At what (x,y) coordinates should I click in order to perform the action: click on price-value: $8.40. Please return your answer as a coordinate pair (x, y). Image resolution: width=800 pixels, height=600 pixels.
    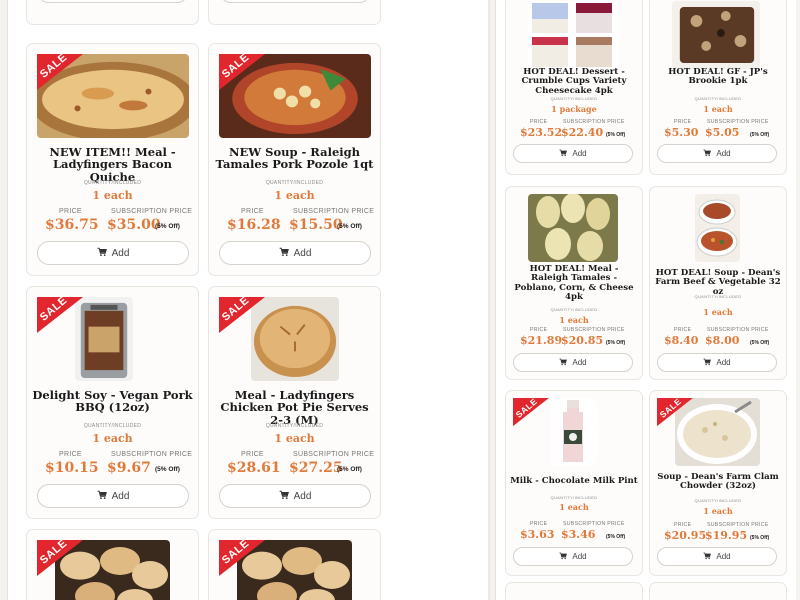
    Looking at the image, I should click on (681, 340).